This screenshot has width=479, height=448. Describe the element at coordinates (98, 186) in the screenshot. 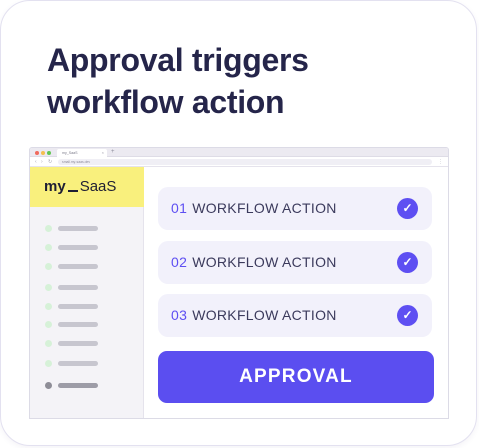

I see `logo-text-saas: SaaS` at that location.